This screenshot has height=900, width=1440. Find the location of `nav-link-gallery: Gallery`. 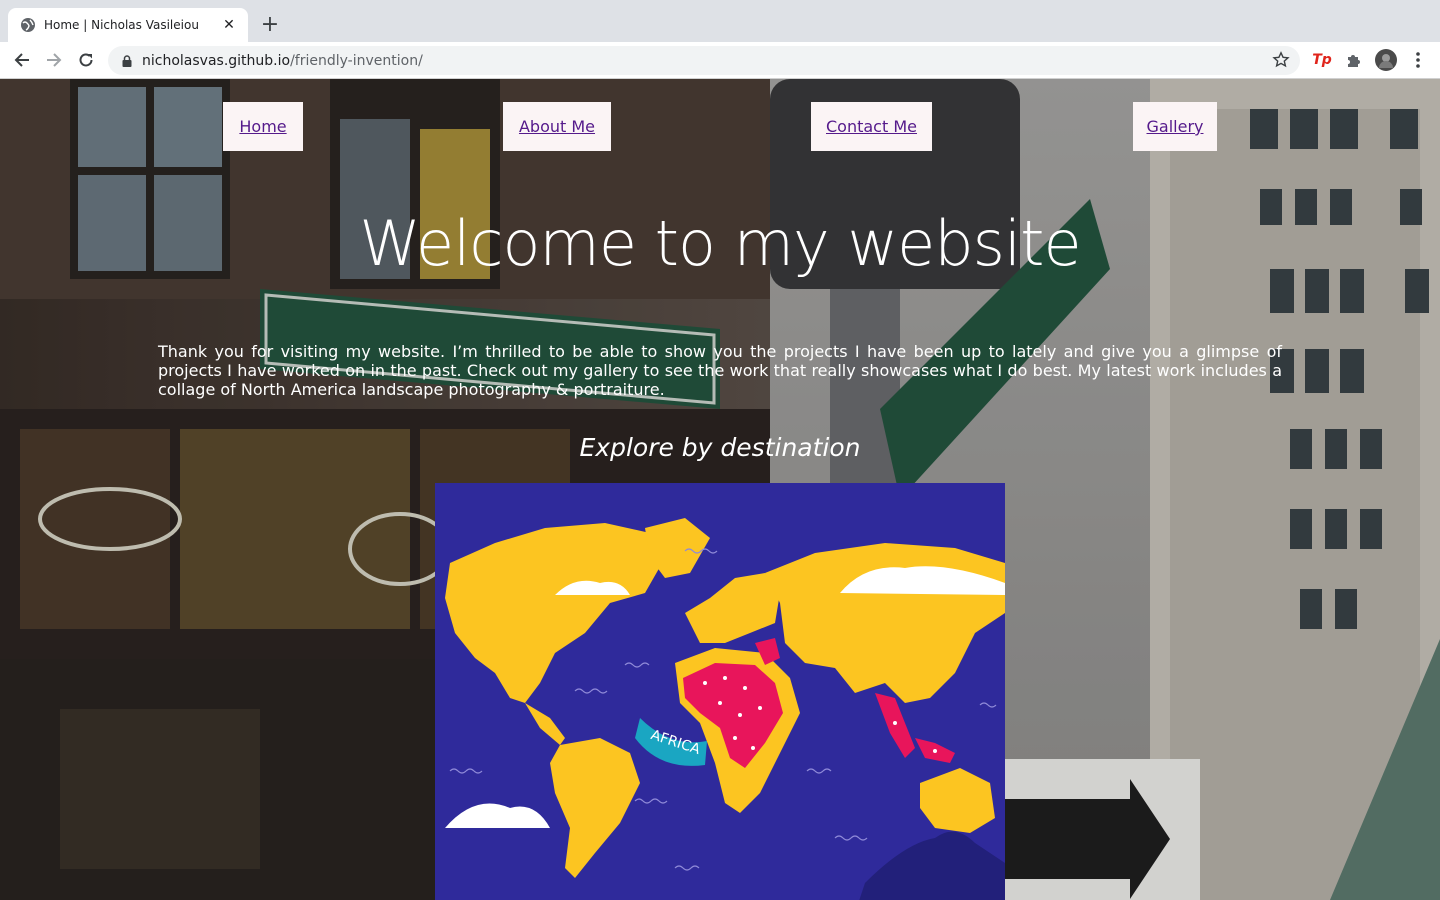

nav-link-gallery: Gallery is located at coordinates (1175, 126).